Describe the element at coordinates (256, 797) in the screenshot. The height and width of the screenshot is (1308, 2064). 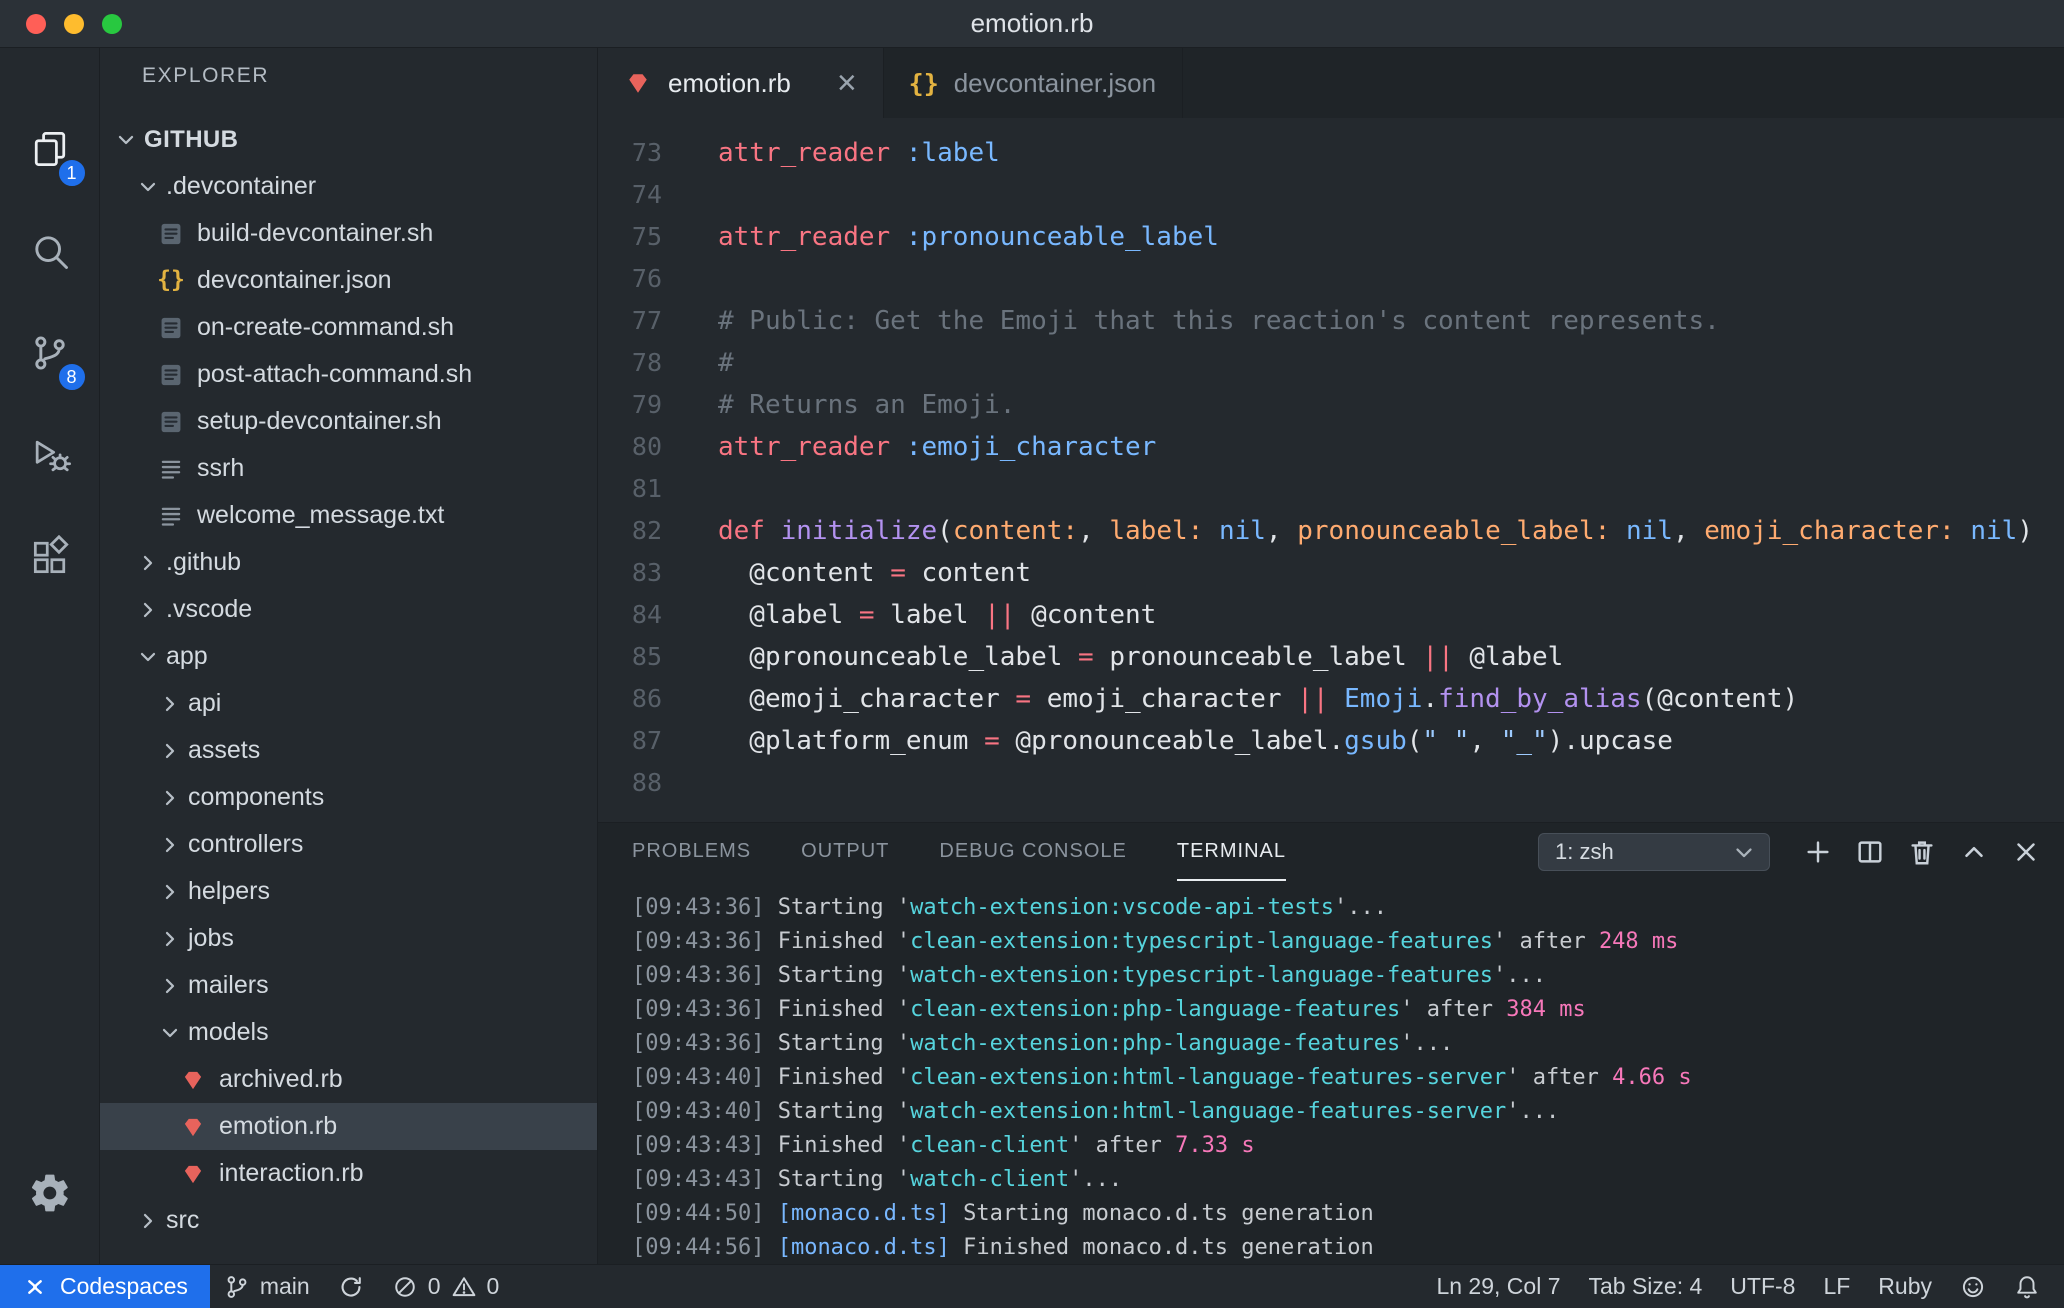
I see `tree-item-label: components` at that location.